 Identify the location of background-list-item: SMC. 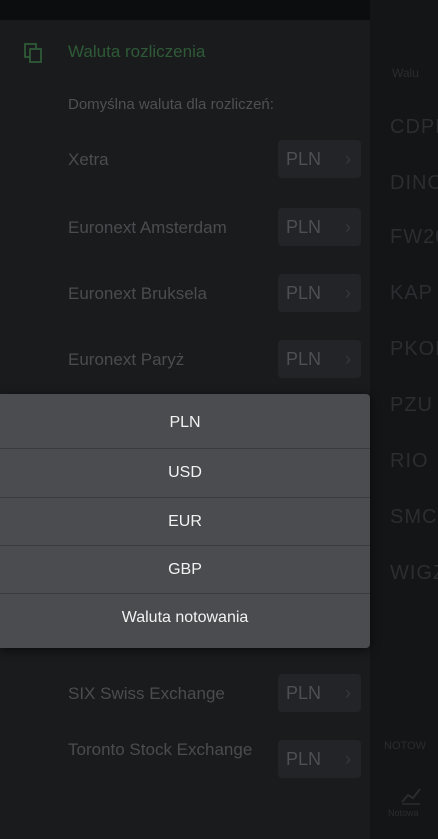
(414, 517).